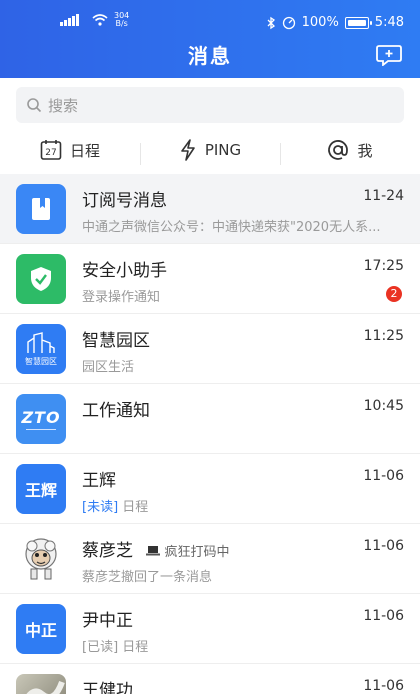 This screenshot has width=420, height=700. I want to click on read-tag: [已读], so click(100, 647).